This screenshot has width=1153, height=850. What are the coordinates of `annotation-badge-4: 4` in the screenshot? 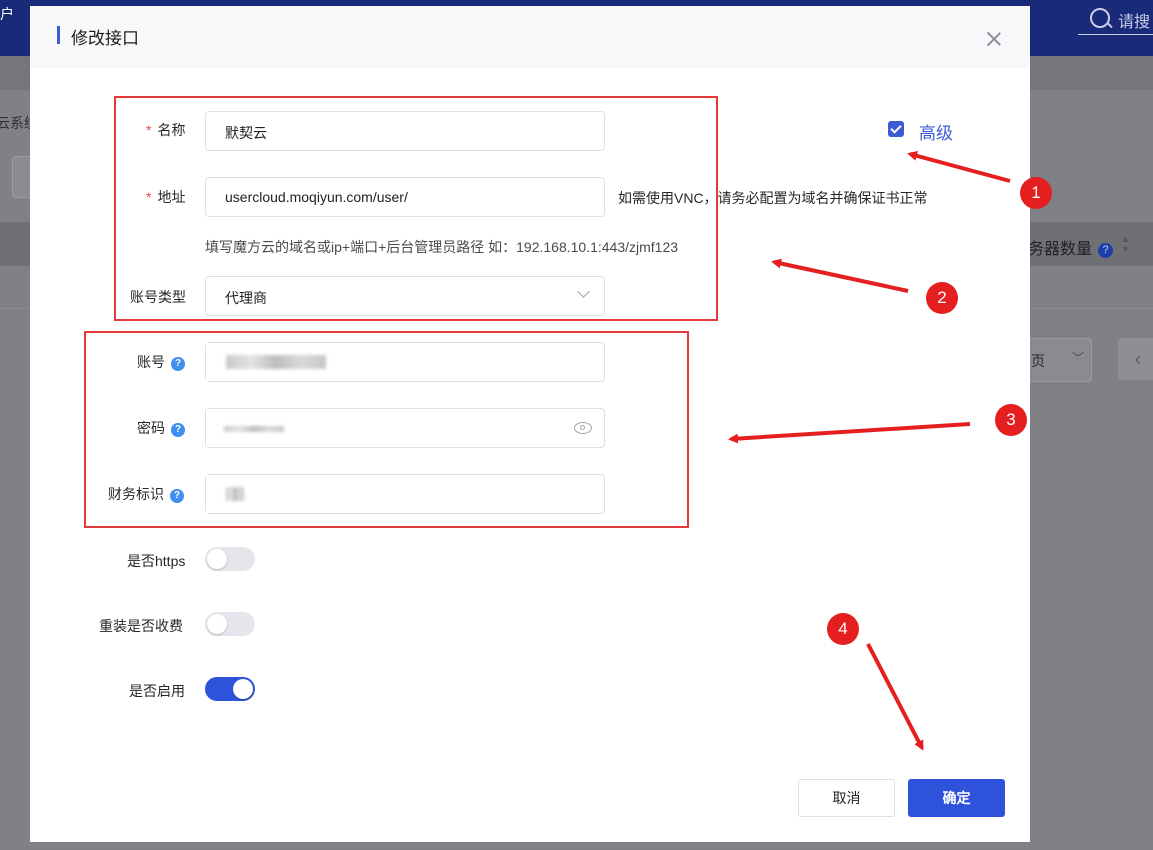 It's located at (843, 629).